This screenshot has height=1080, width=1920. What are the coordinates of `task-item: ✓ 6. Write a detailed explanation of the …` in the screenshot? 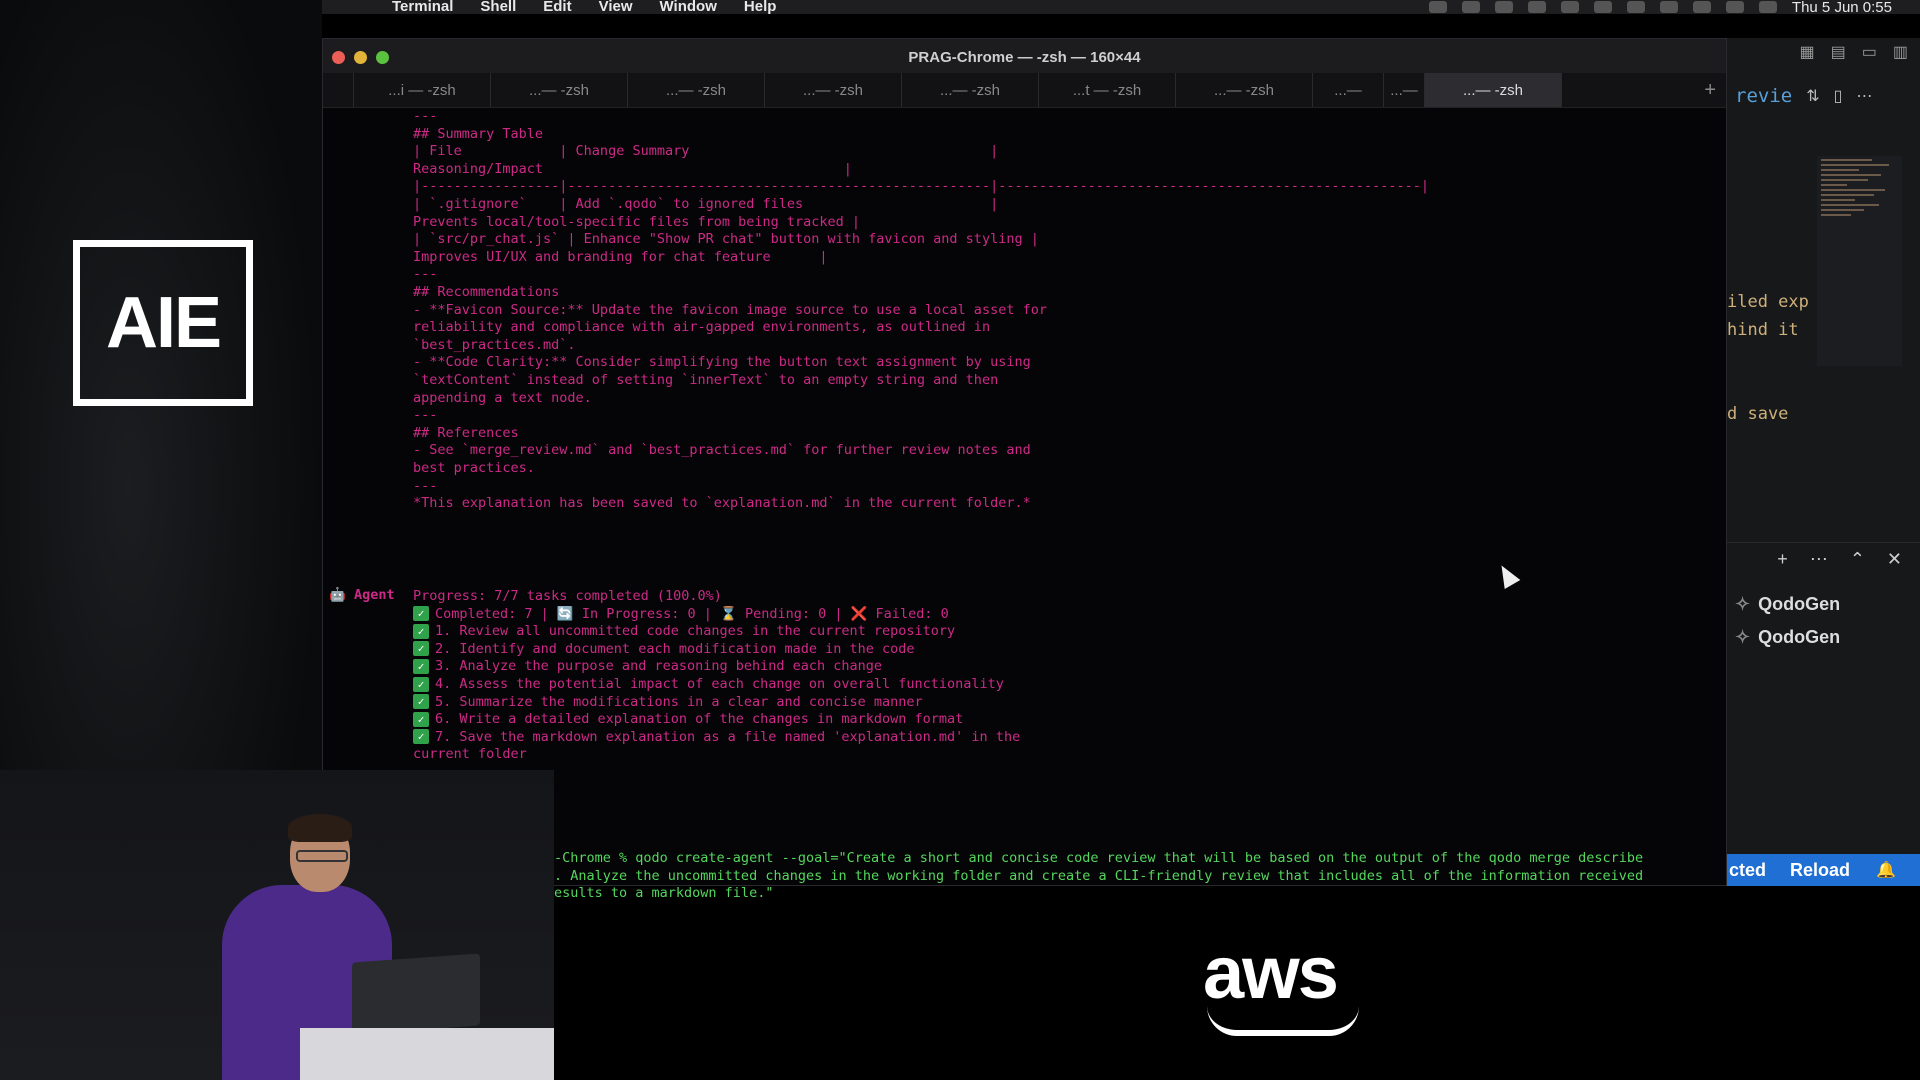 It's located at (688, 719).